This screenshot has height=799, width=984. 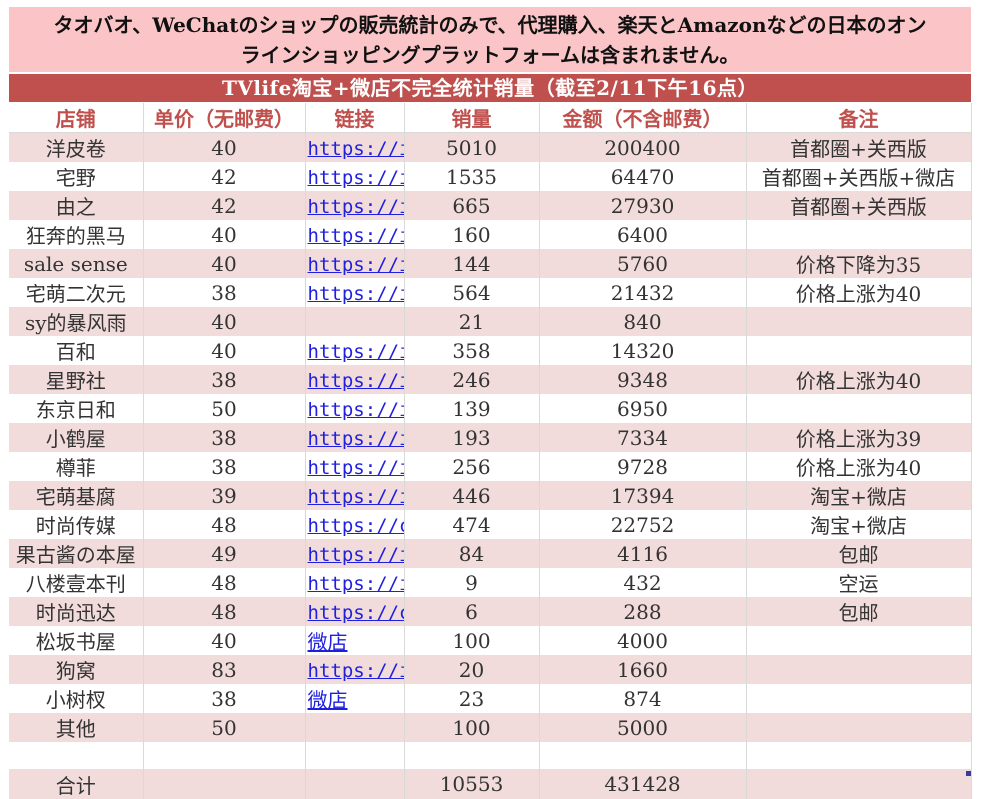 What do you see at coordinates (643, 234) in the screenshot?
I see `amount-cell: 6400` at bounding box center [643, 234].